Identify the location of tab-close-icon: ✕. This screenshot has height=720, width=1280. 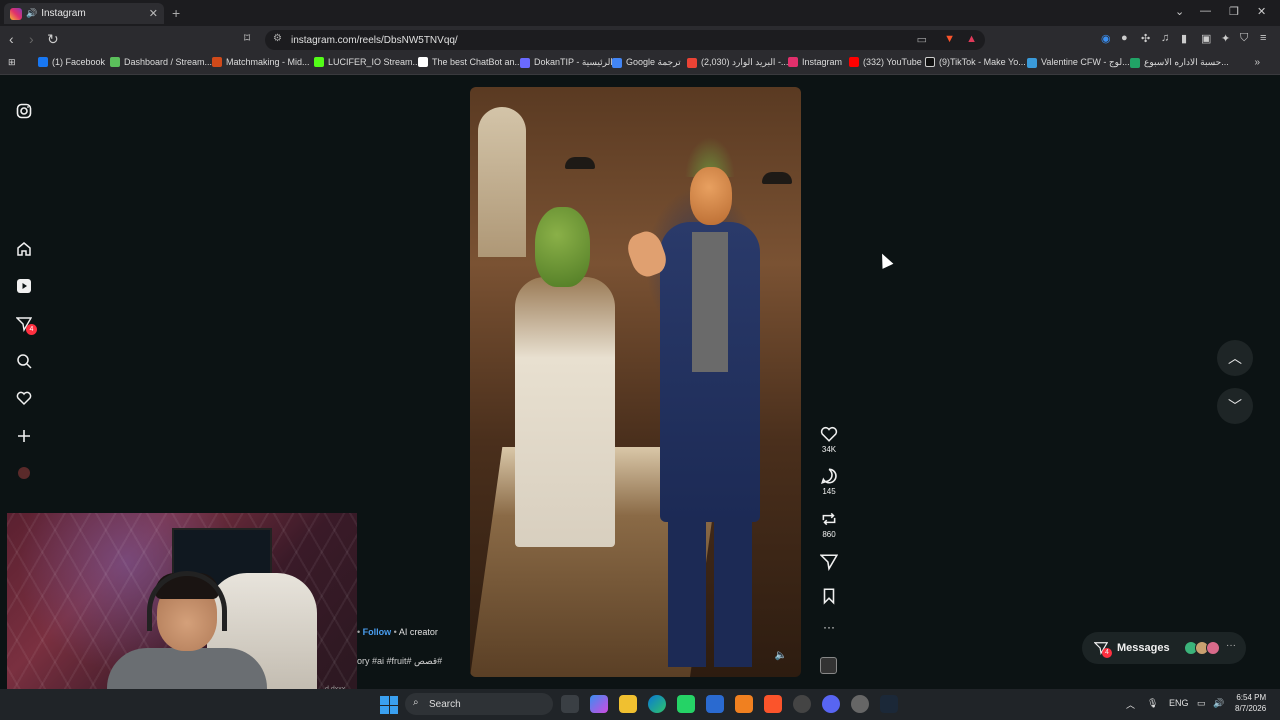
(153, 13).